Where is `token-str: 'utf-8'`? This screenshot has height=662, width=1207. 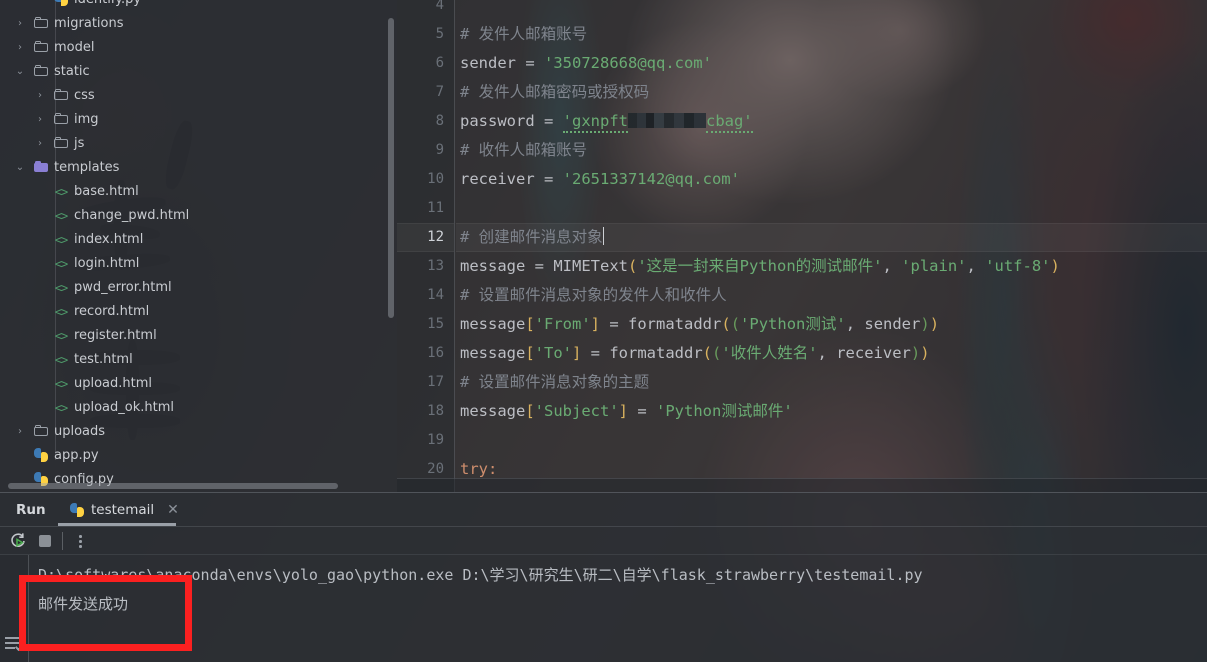
token-str: 'utf-8' is located at coordinates (1018, 266).